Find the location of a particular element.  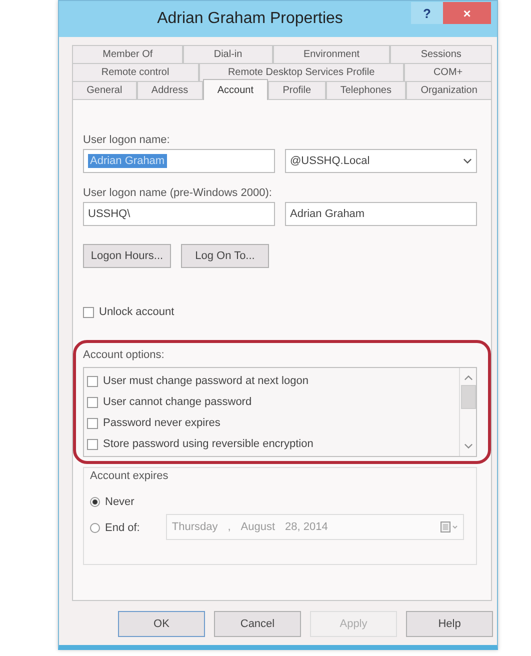

tab: Environment is located at coordinates (331, 54).